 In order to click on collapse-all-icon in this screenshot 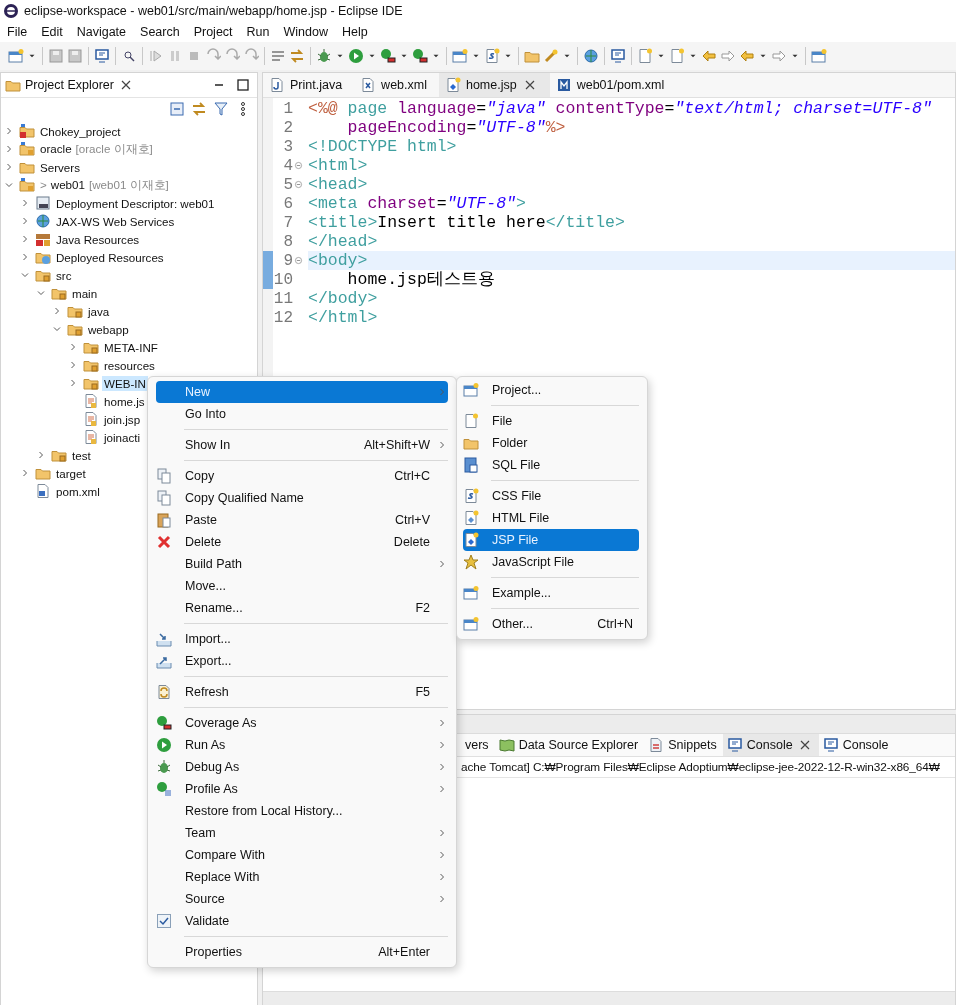, I will do `click(177, 109)`.